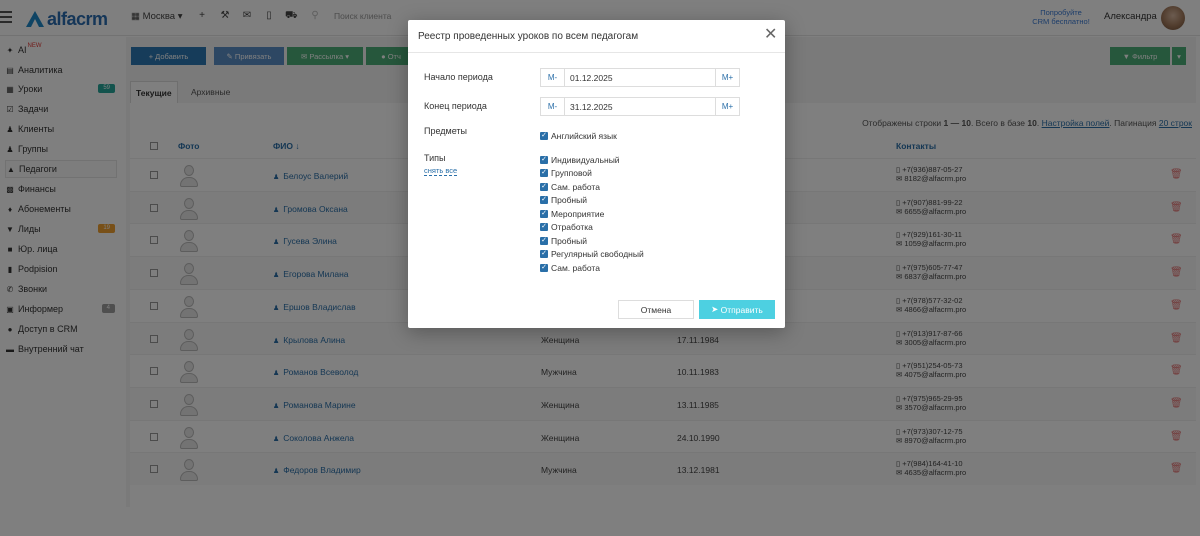 This screenshot has width=1200, height=536. Describe the element at coordinates (435, 158) in the screenshot. I see `types-label: Типы` at that location.